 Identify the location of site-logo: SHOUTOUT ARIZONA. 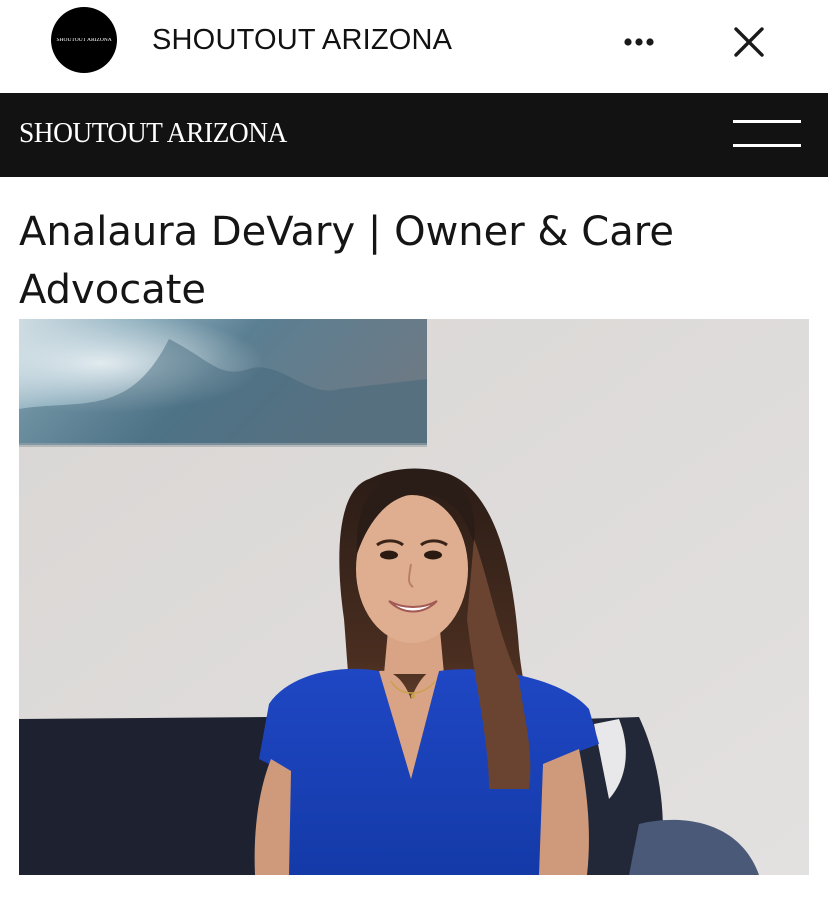
(153, 134).